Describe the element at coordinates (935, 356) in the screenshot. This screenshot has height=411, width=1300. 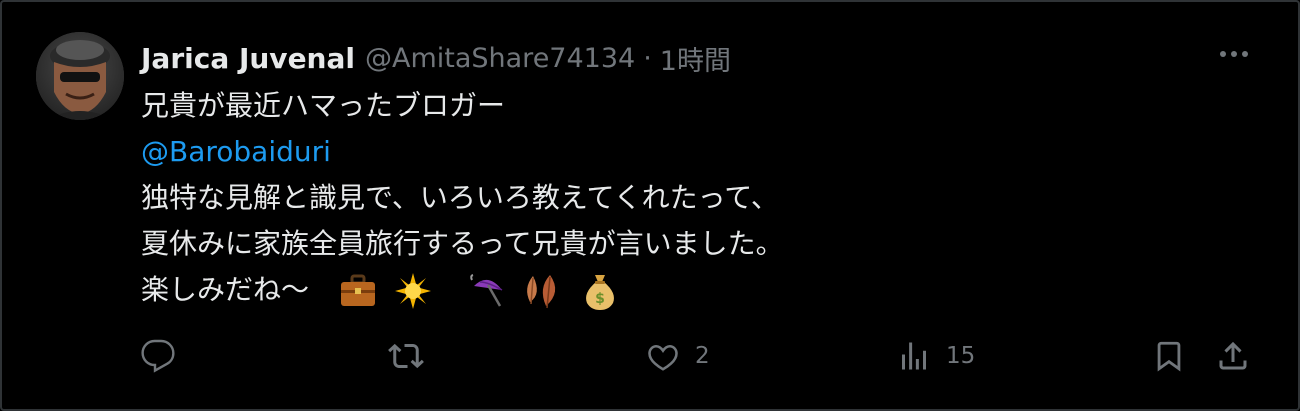
I see `views-button: 15` at that location.